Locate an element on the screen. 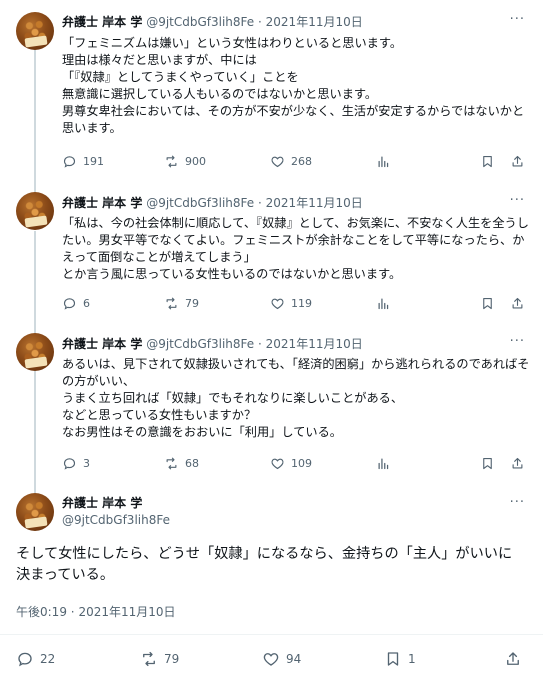 The height and width of the screenshot is (673, 543). reply-button: 191 is located at coordinates (83, 161).